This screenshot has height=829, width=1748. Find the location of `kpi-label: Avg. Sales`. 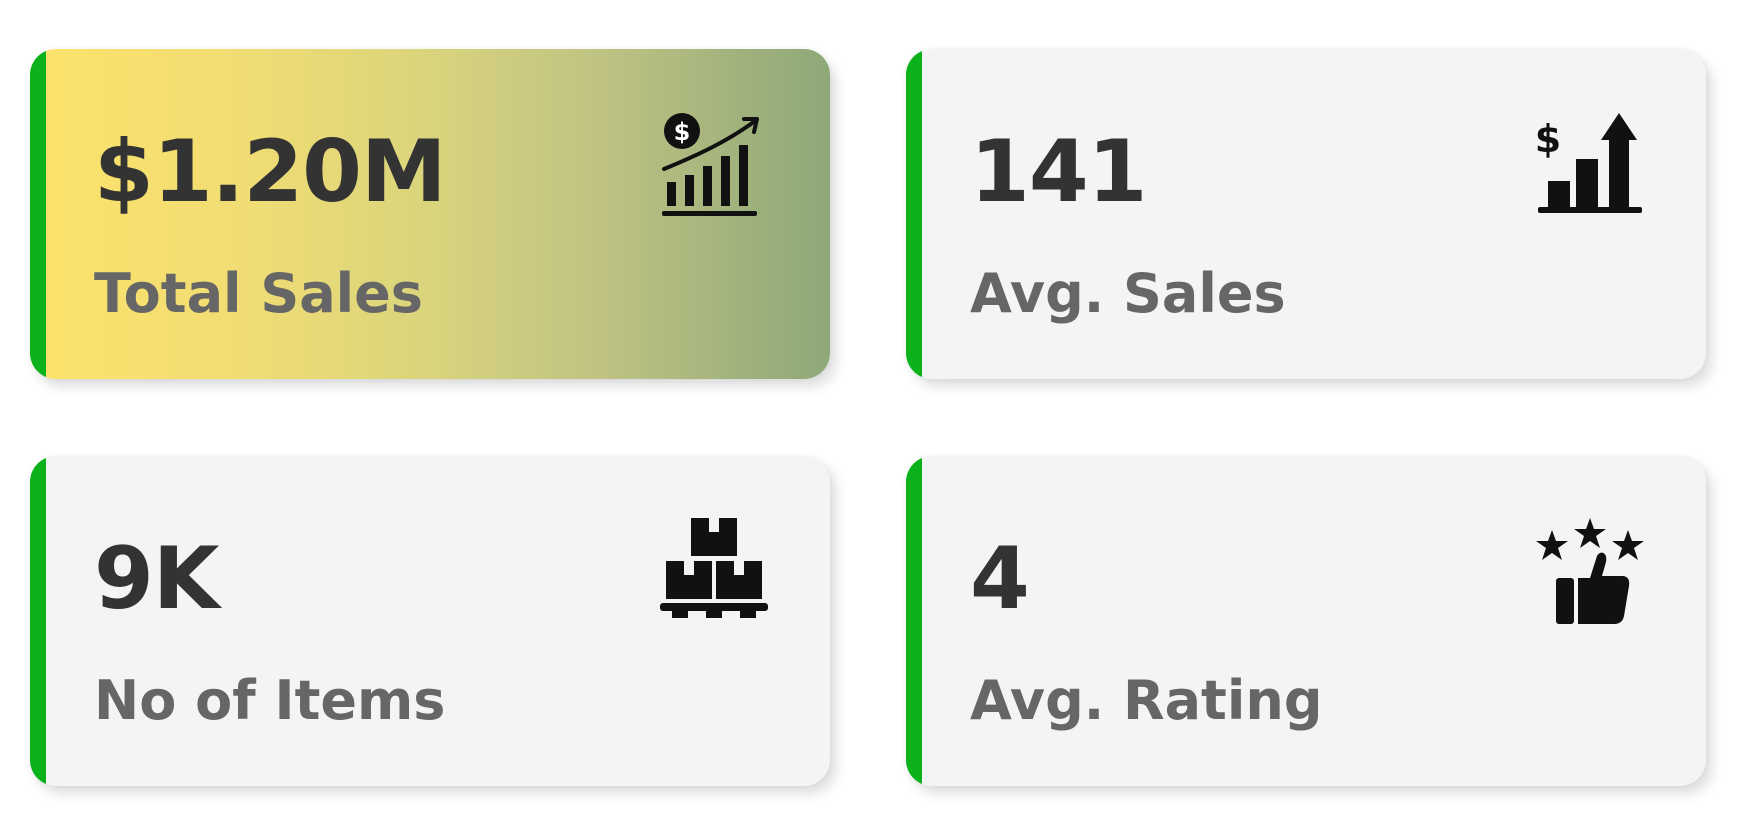

kpi-label: Avg. Sales is located at coordinates (1128, 293).